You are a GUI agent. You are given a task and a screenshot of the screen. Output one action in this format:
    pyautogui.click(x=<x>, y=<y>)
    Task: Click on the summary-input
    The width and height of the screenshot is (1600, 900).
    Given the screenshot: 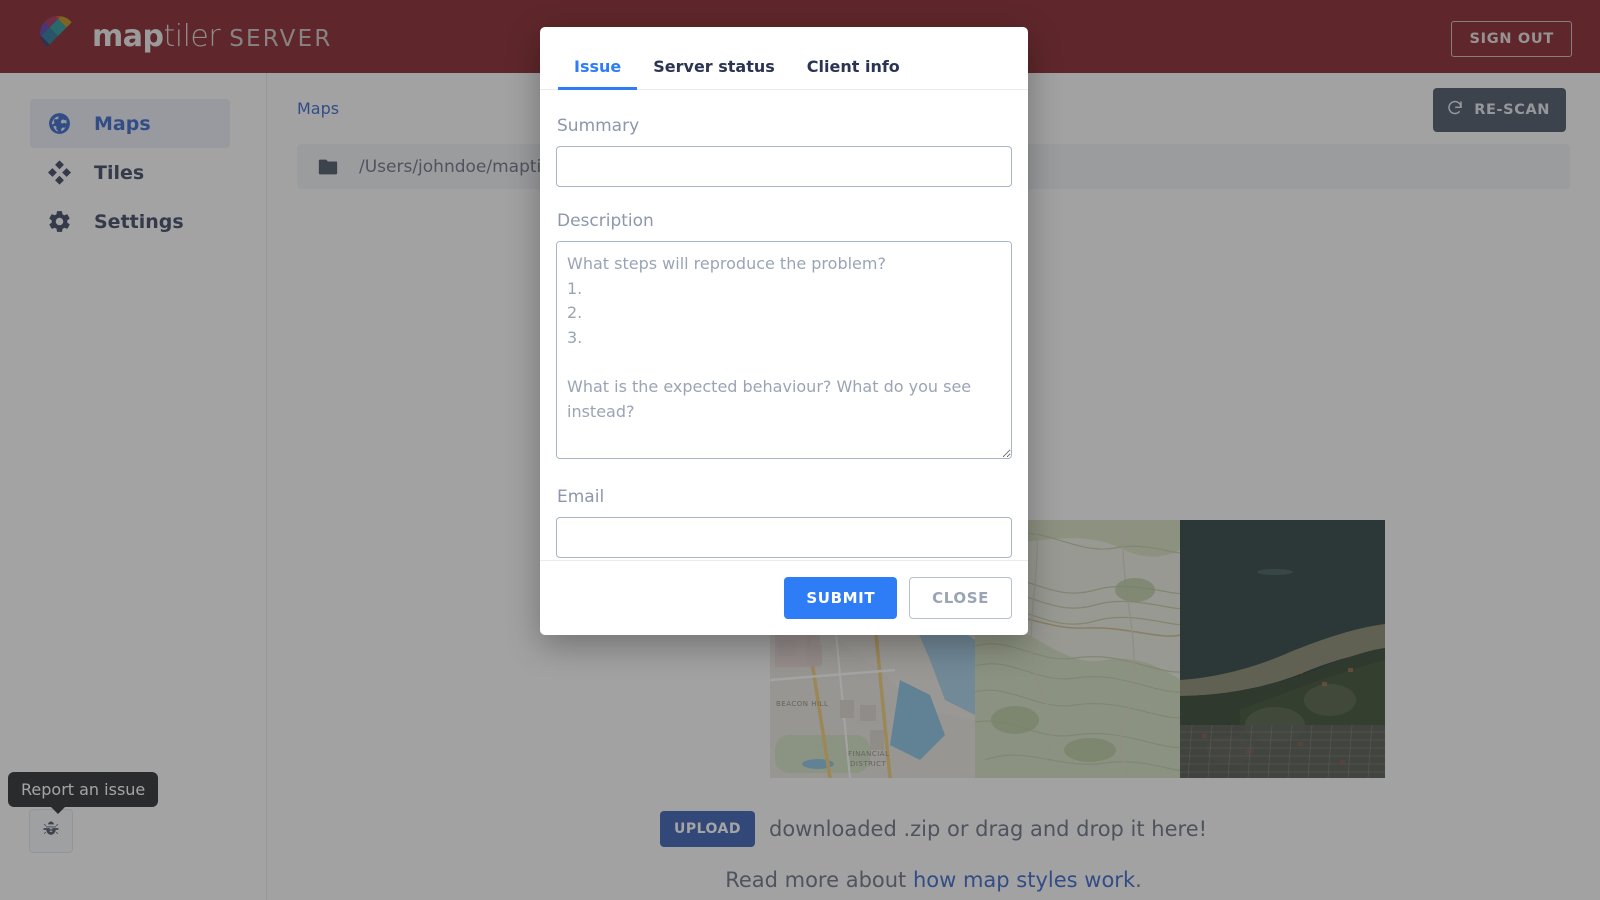 What is the action you would take?
    pyautogui.click(x=784, y=166)
    